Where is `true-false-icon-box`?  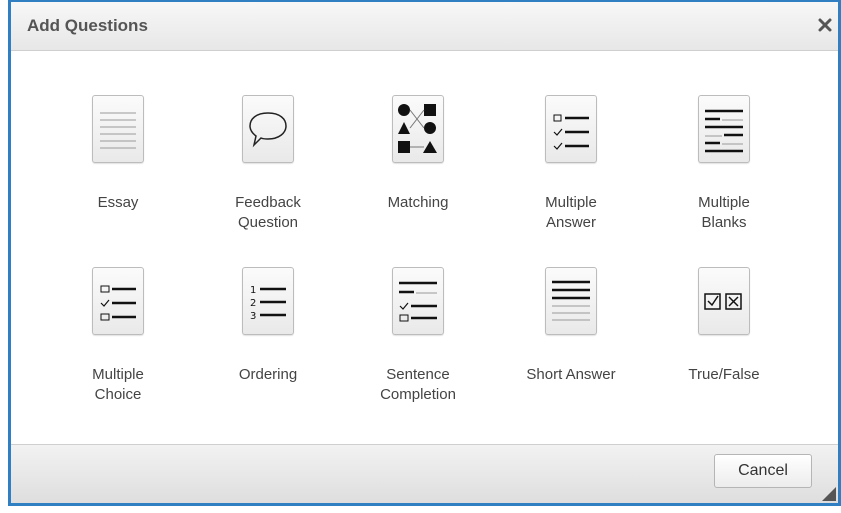 true-false-icon-box is located at coordinates (724, 301).